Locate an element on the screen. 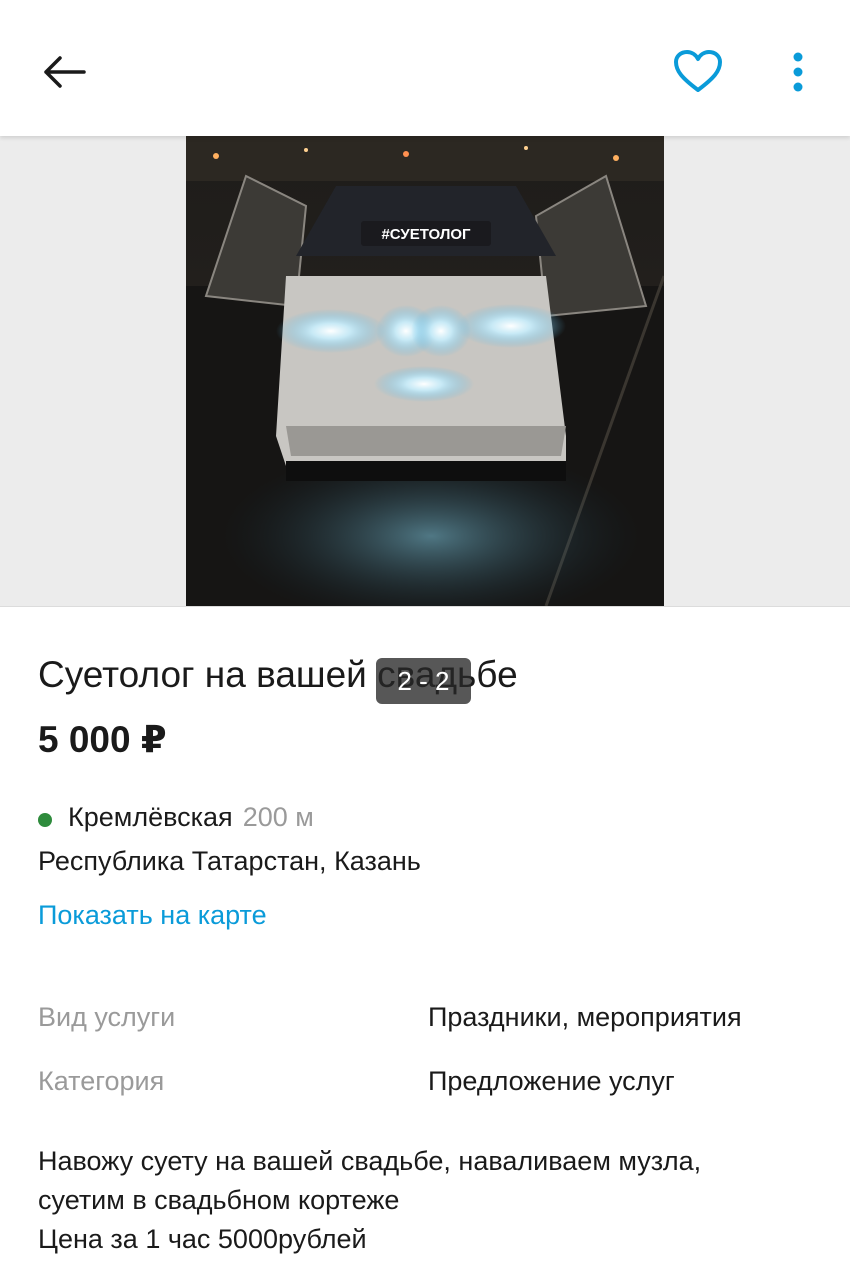 The image size is (850, 1280). param-label-category: Категория is located at coordinates (101, 1081).